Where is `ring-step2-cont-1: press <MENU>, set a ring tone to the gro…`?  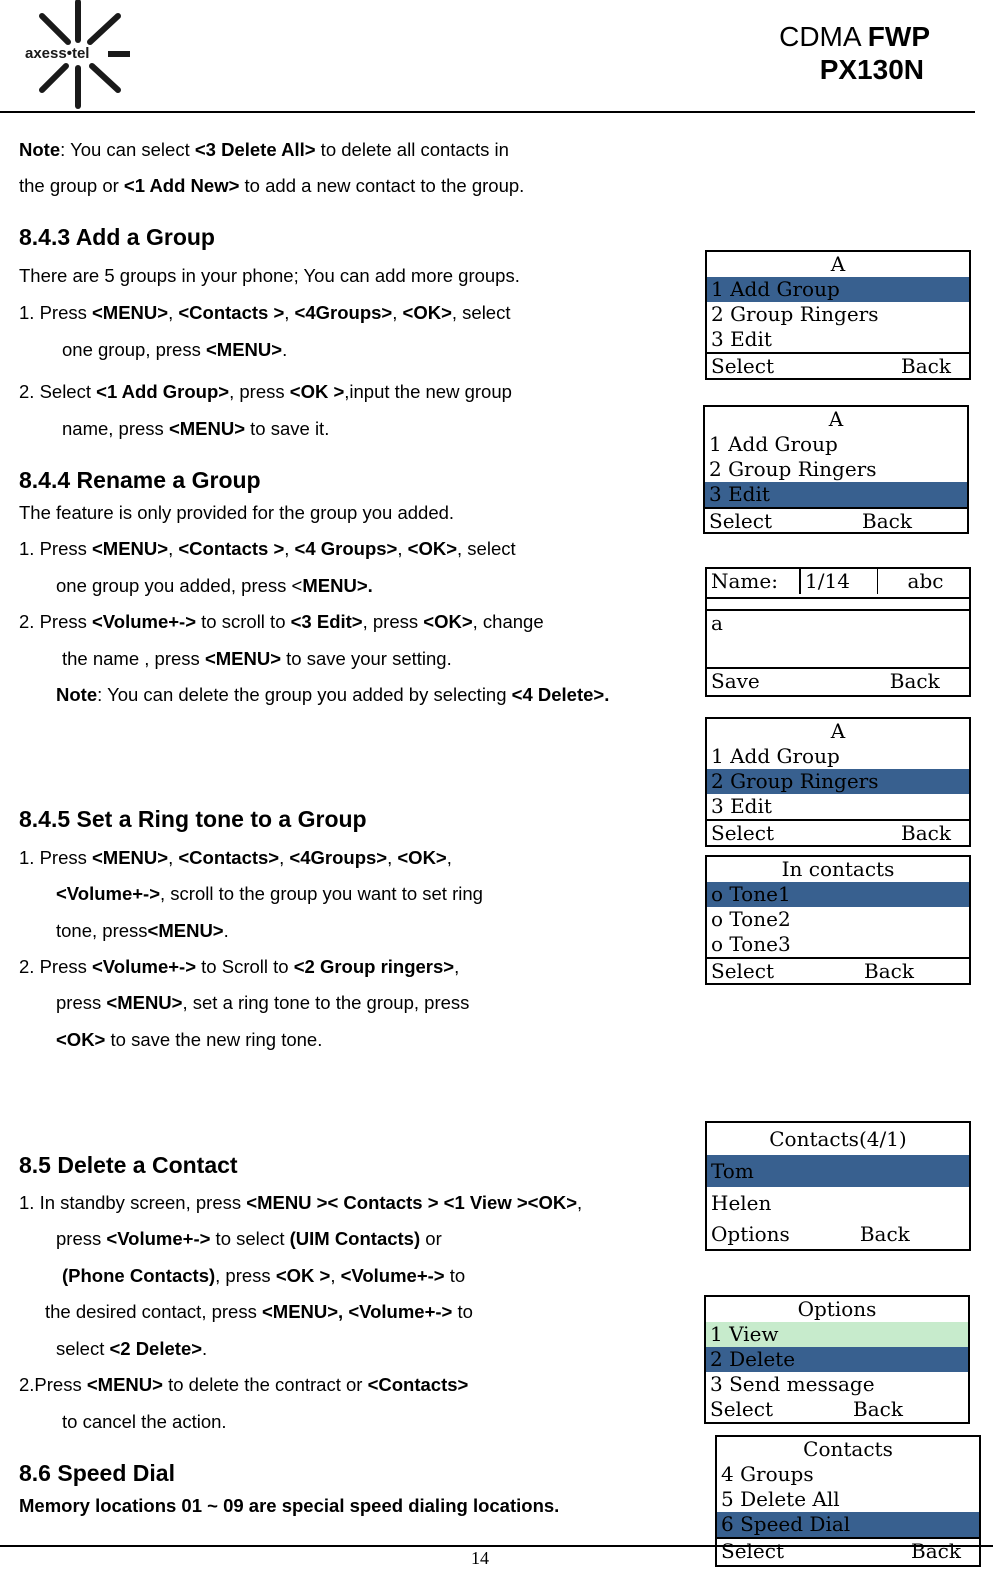
ring-step2-cont-1: press <MENU>, set a ring tone to the gro… is located at coordinates (263, 1002).